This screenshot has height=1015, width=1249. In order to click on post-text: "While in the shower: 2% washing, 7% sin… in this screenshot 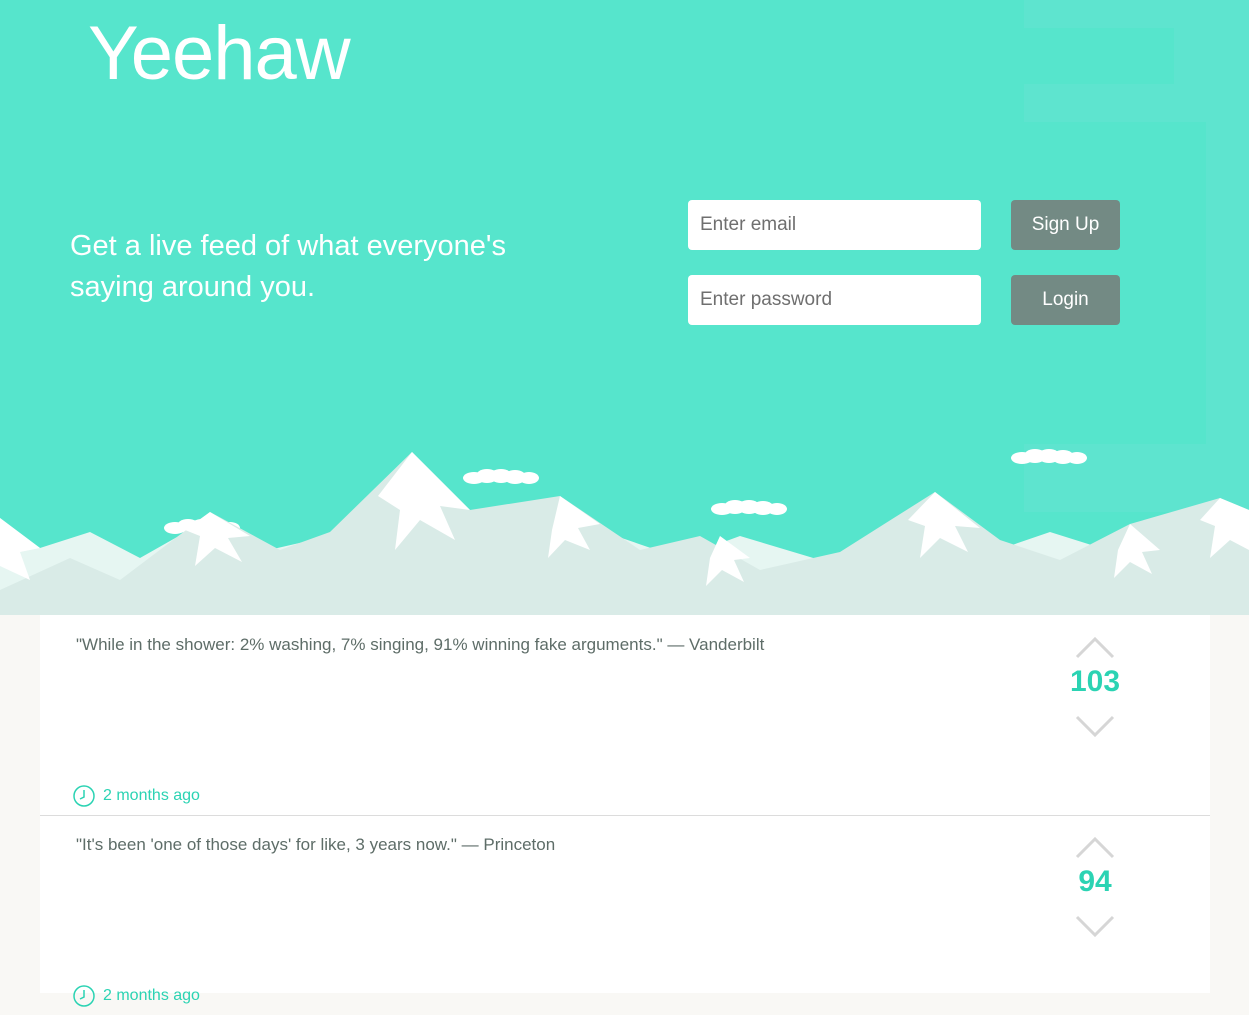, I will do `click(420, 644)`.